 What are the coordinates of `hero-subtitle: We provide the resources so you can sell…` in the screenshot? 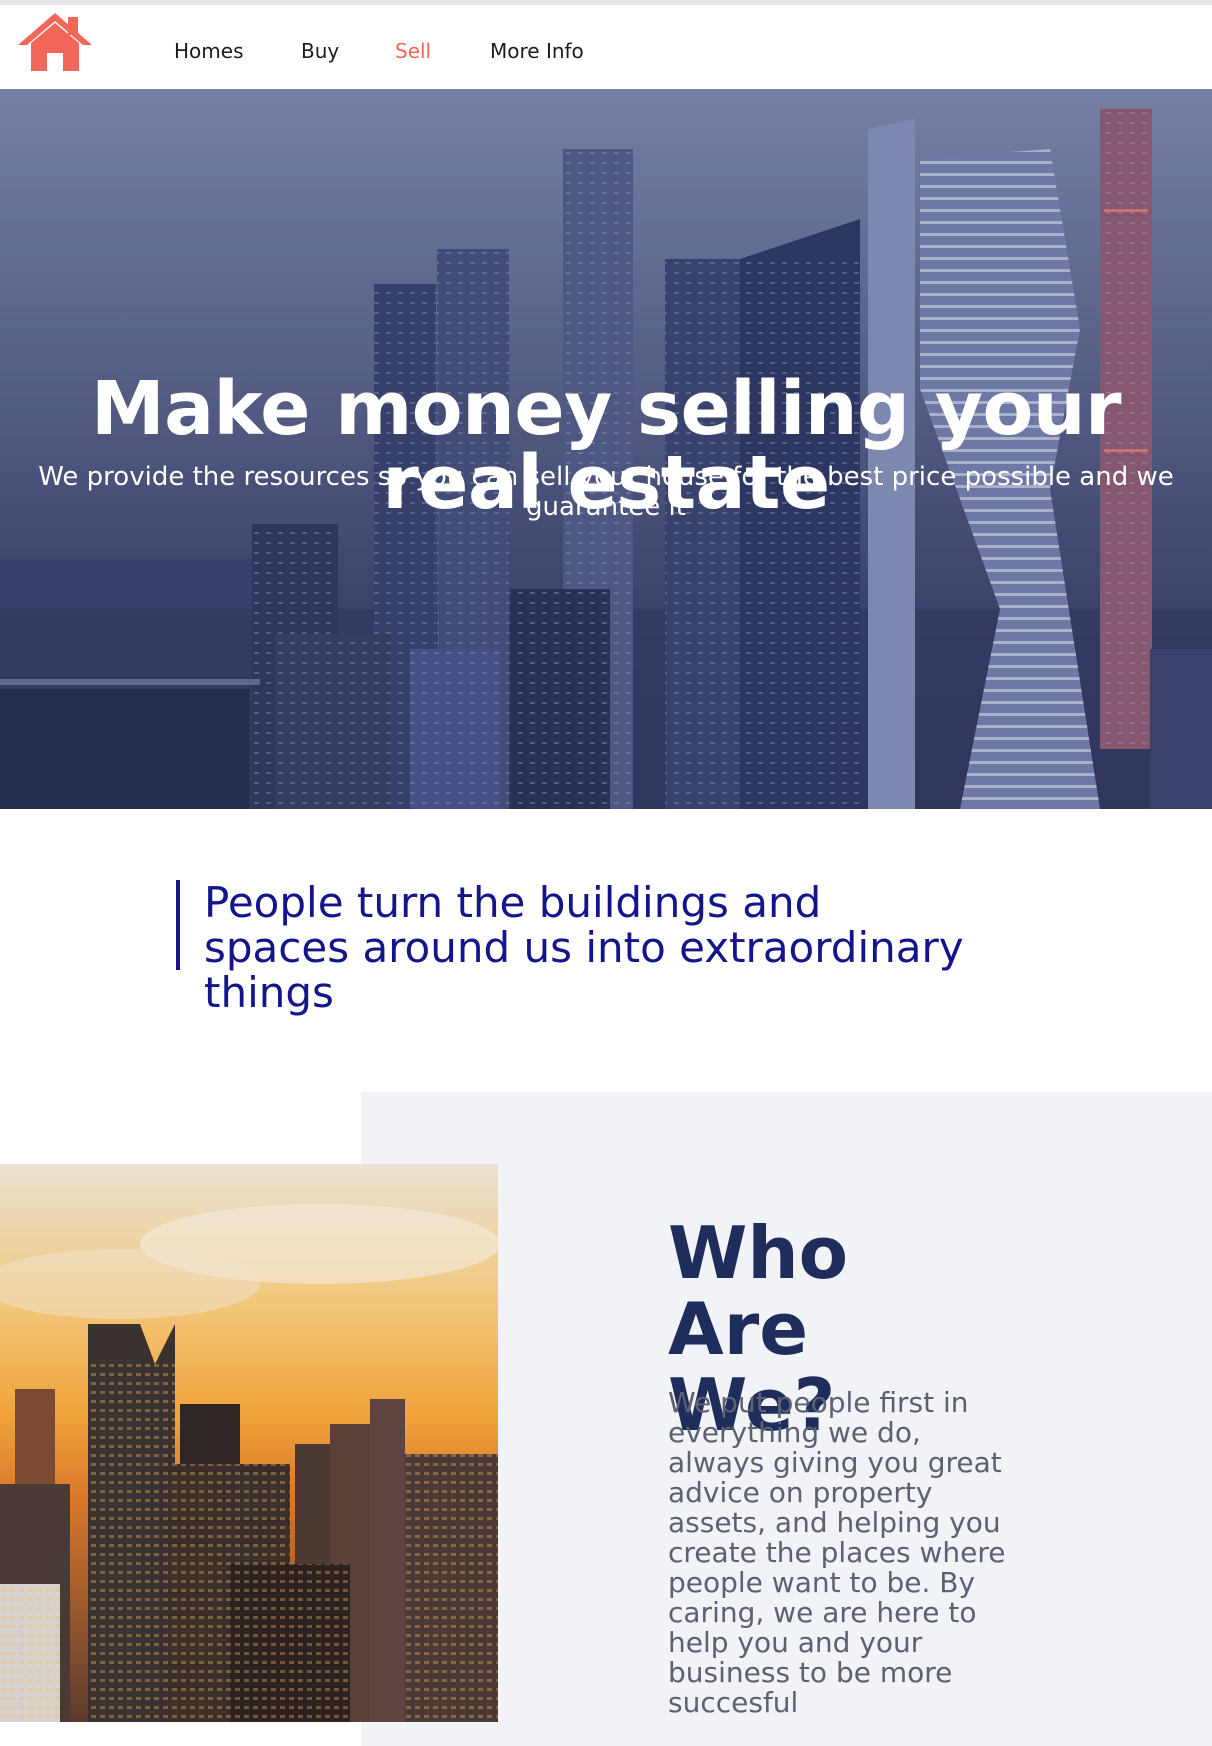 It's located at (606, 492).